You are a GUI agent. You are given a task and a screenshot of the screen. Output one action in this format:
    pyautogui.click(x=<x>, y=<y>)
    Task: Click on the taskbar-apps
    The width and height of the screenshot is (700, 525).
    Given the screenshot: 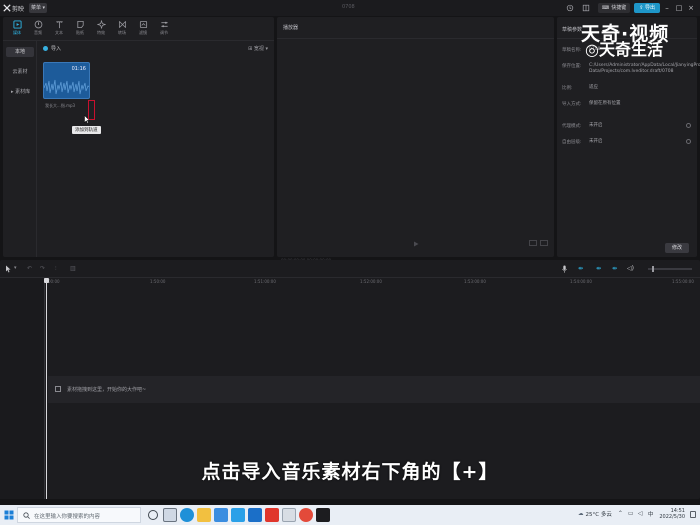 What is the action you would take?
    pyautogui.click(x=239, y=515)
    